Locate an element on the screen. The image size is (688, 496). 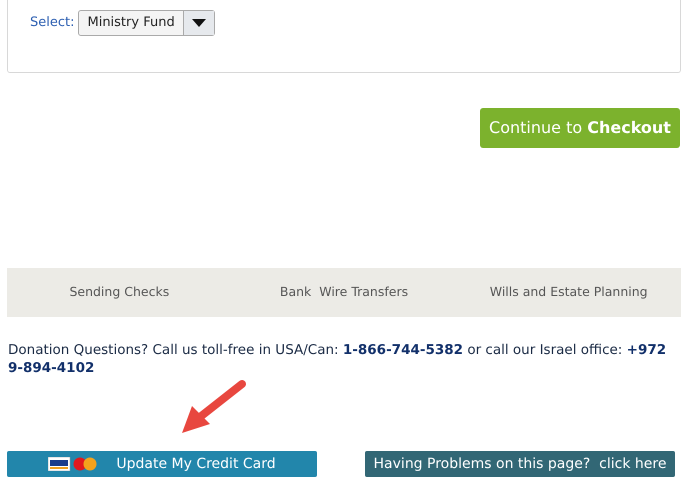
contact-text: Donation Questions? Call us toll-free in USA/Can: 1-866-744-5382 or call our Israel office: +972 9-894-4102 is located at coordinates (338, 359).